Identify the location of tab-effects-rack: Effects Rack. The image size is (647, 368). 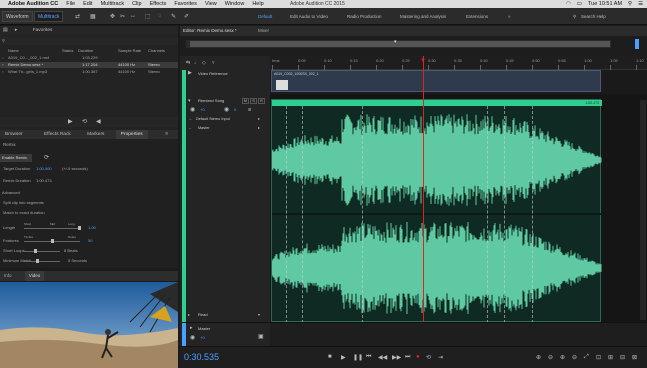
(57, 134).